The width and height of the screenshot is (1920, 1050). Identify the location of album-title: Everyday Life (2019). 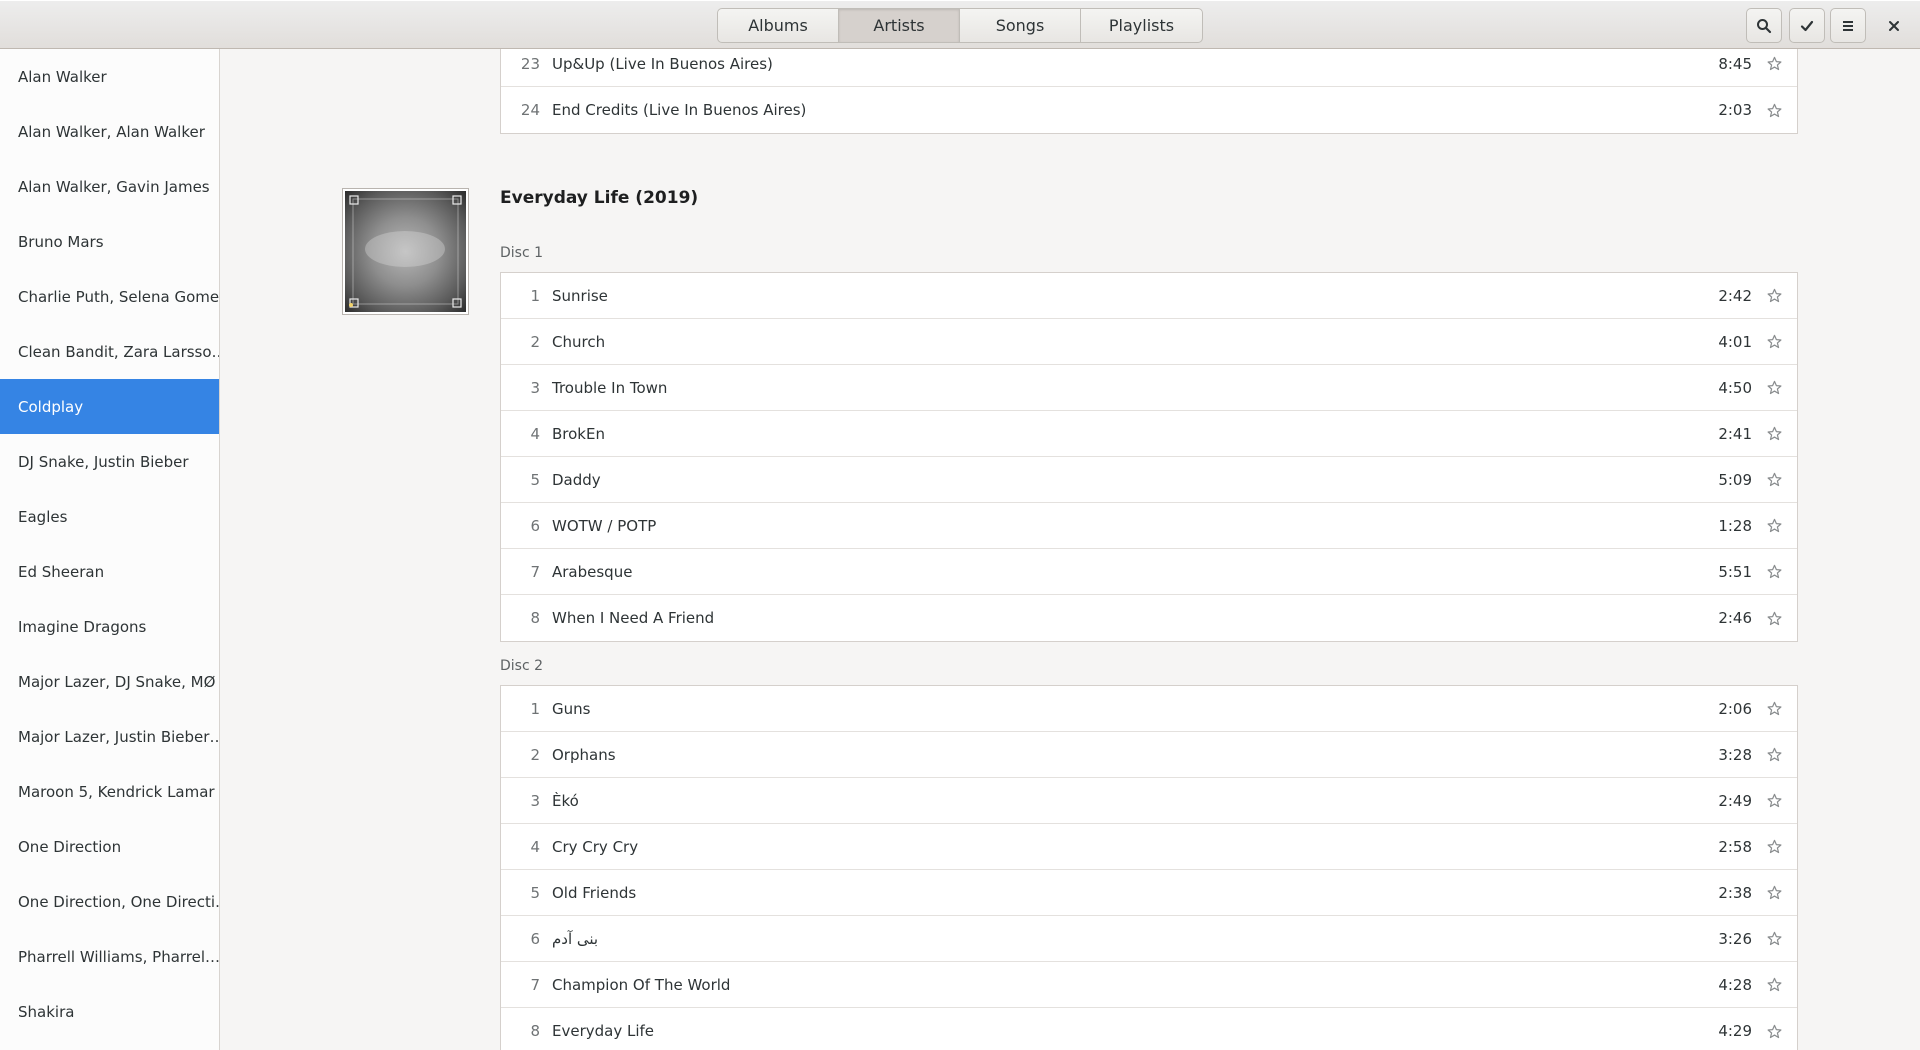
(599, 198).